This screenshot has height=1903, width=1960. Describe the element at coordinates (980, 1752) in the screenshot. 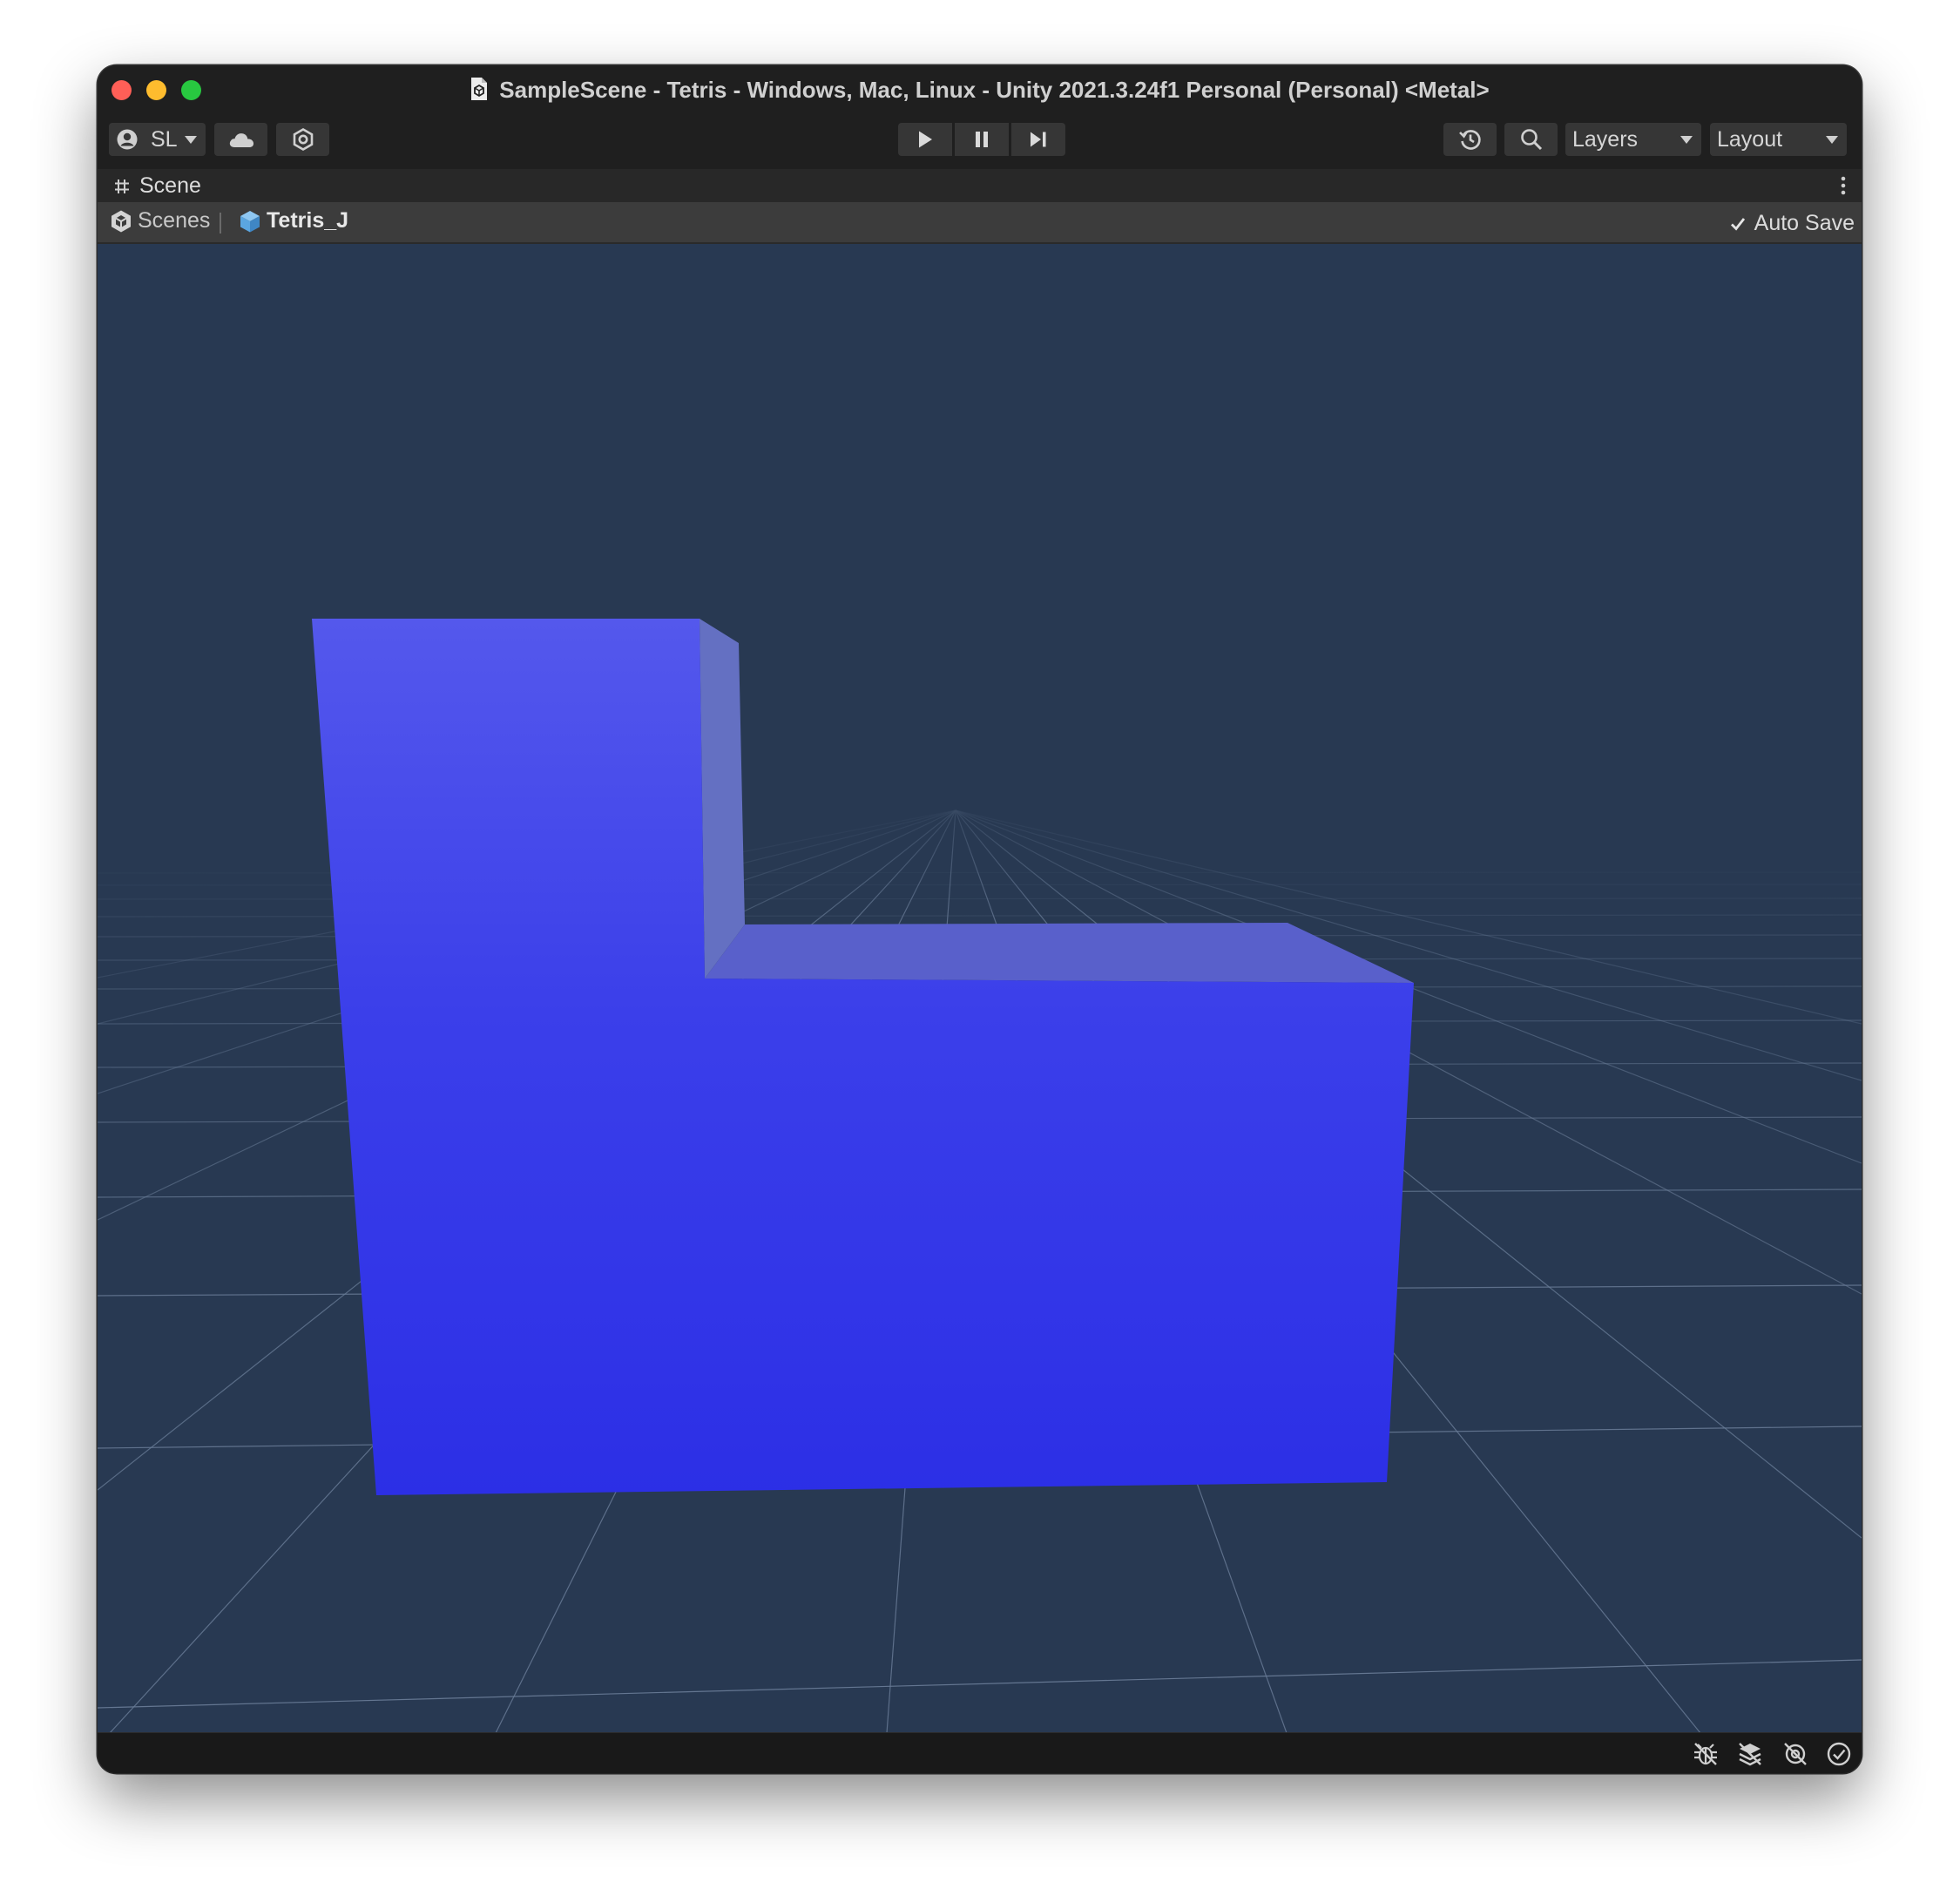

I see `status-bar` at that location.